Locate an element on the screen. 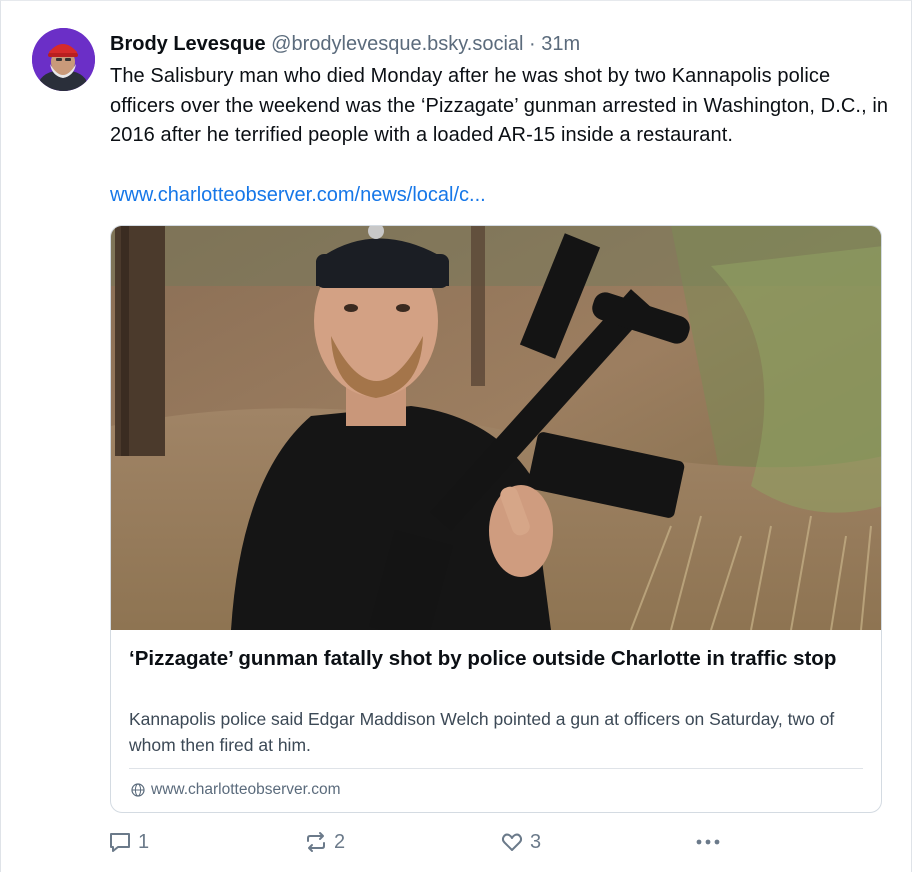 This screenshot has height=872, width=912. link-preview-domain: www.charlotteobserver.com is located at coordinates (236, 790).